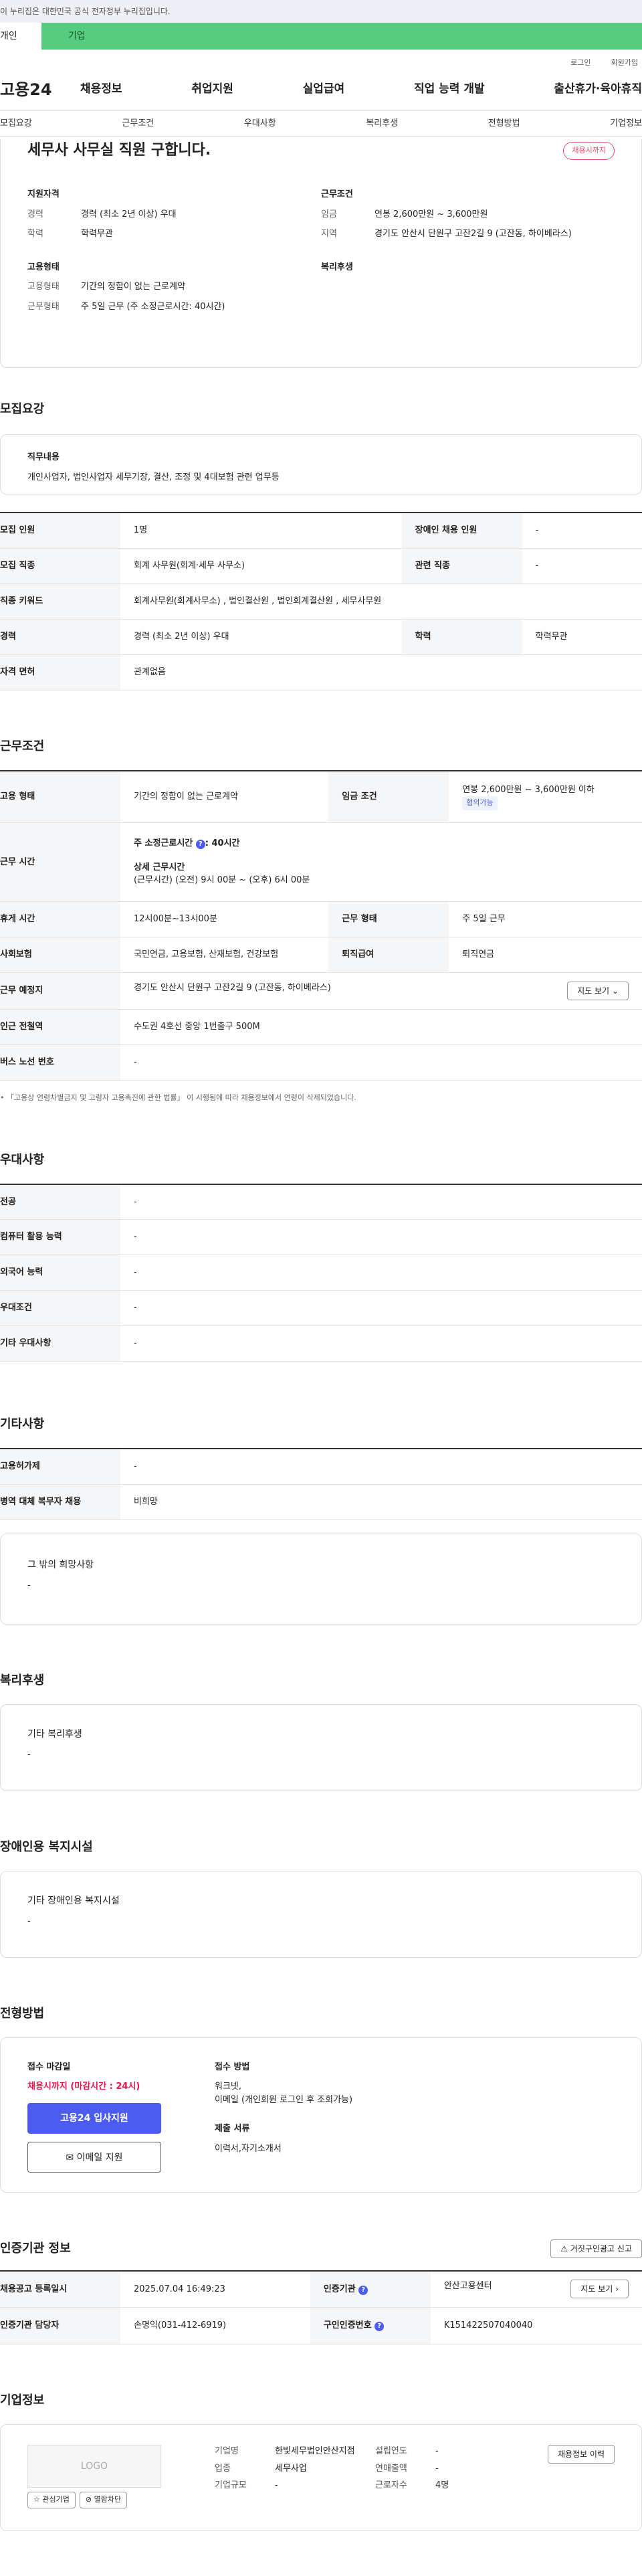 The height and width of the screenshot is (2576, 642). I want to click on row-value: 12시00분~13시00분, so click(224, 919).